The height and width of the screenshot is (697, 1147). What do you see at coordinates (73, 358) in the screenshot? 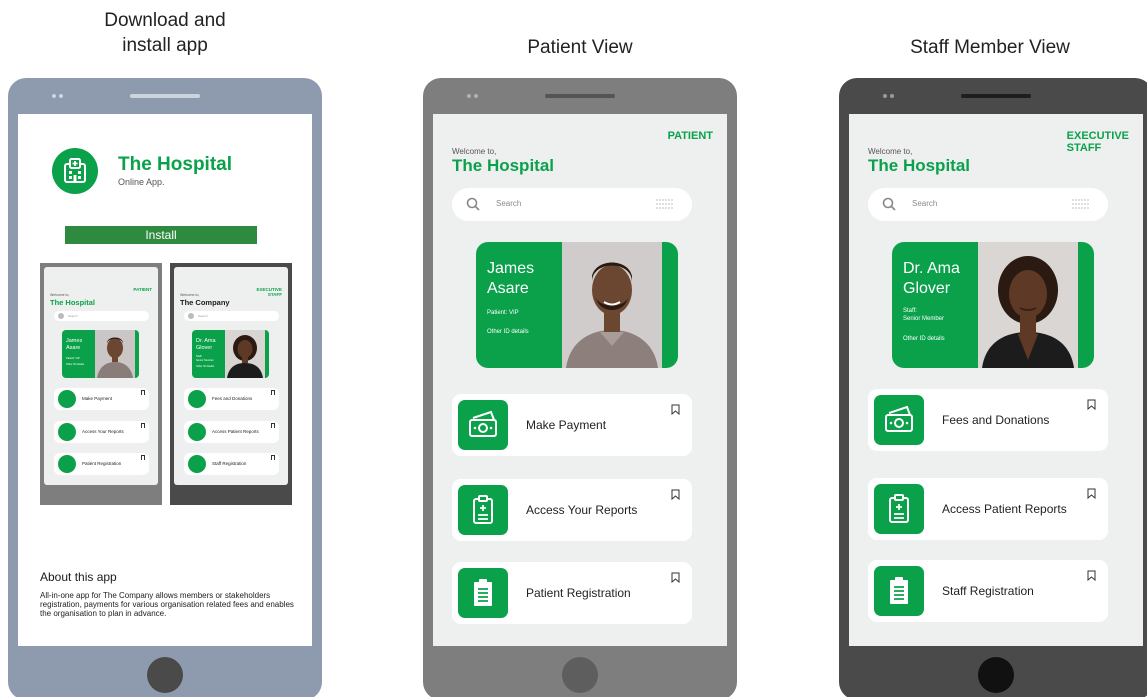
I see `preview-card-meta: Patient: VIP` at bounding box center [73, 358].